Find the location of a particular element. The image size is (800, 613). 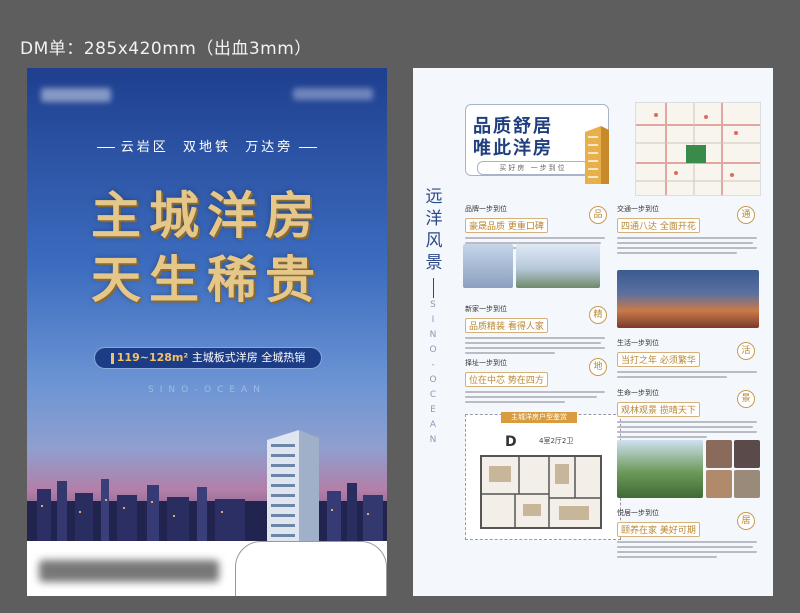

section-tag: 品质精装 看得人家 is located at coordinates (506, 325).